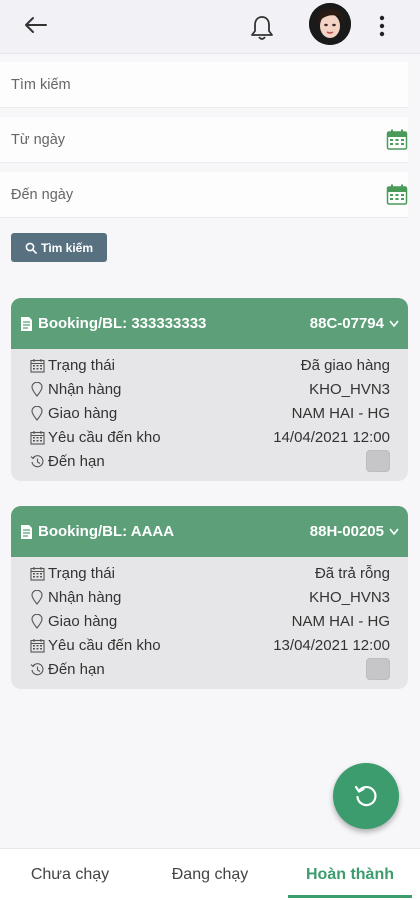  Describe the element at coordinates (209, 323) in the screenshot. I see `card-header: Booking/BL: 333333333 88C-07794` at that location.